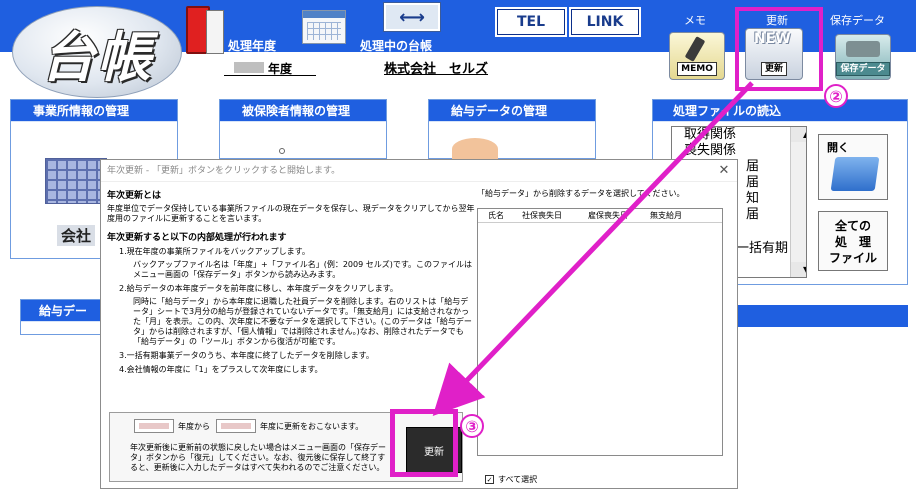 This screenshot has height=492, width=916. What do you see at coordinates (608, 215) in the screenshot?
I see `column-header: 雇保喪失日` at bounding box center [608, 215].